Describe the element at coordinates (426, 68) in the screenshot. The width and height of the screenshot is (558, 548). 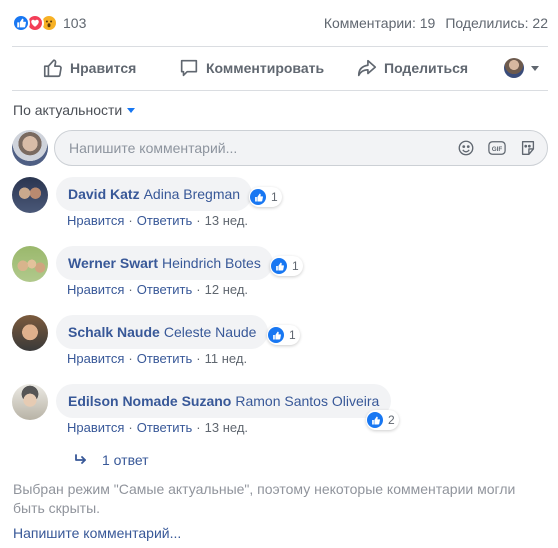
I see `share-button-label: Поделиться` at that location.